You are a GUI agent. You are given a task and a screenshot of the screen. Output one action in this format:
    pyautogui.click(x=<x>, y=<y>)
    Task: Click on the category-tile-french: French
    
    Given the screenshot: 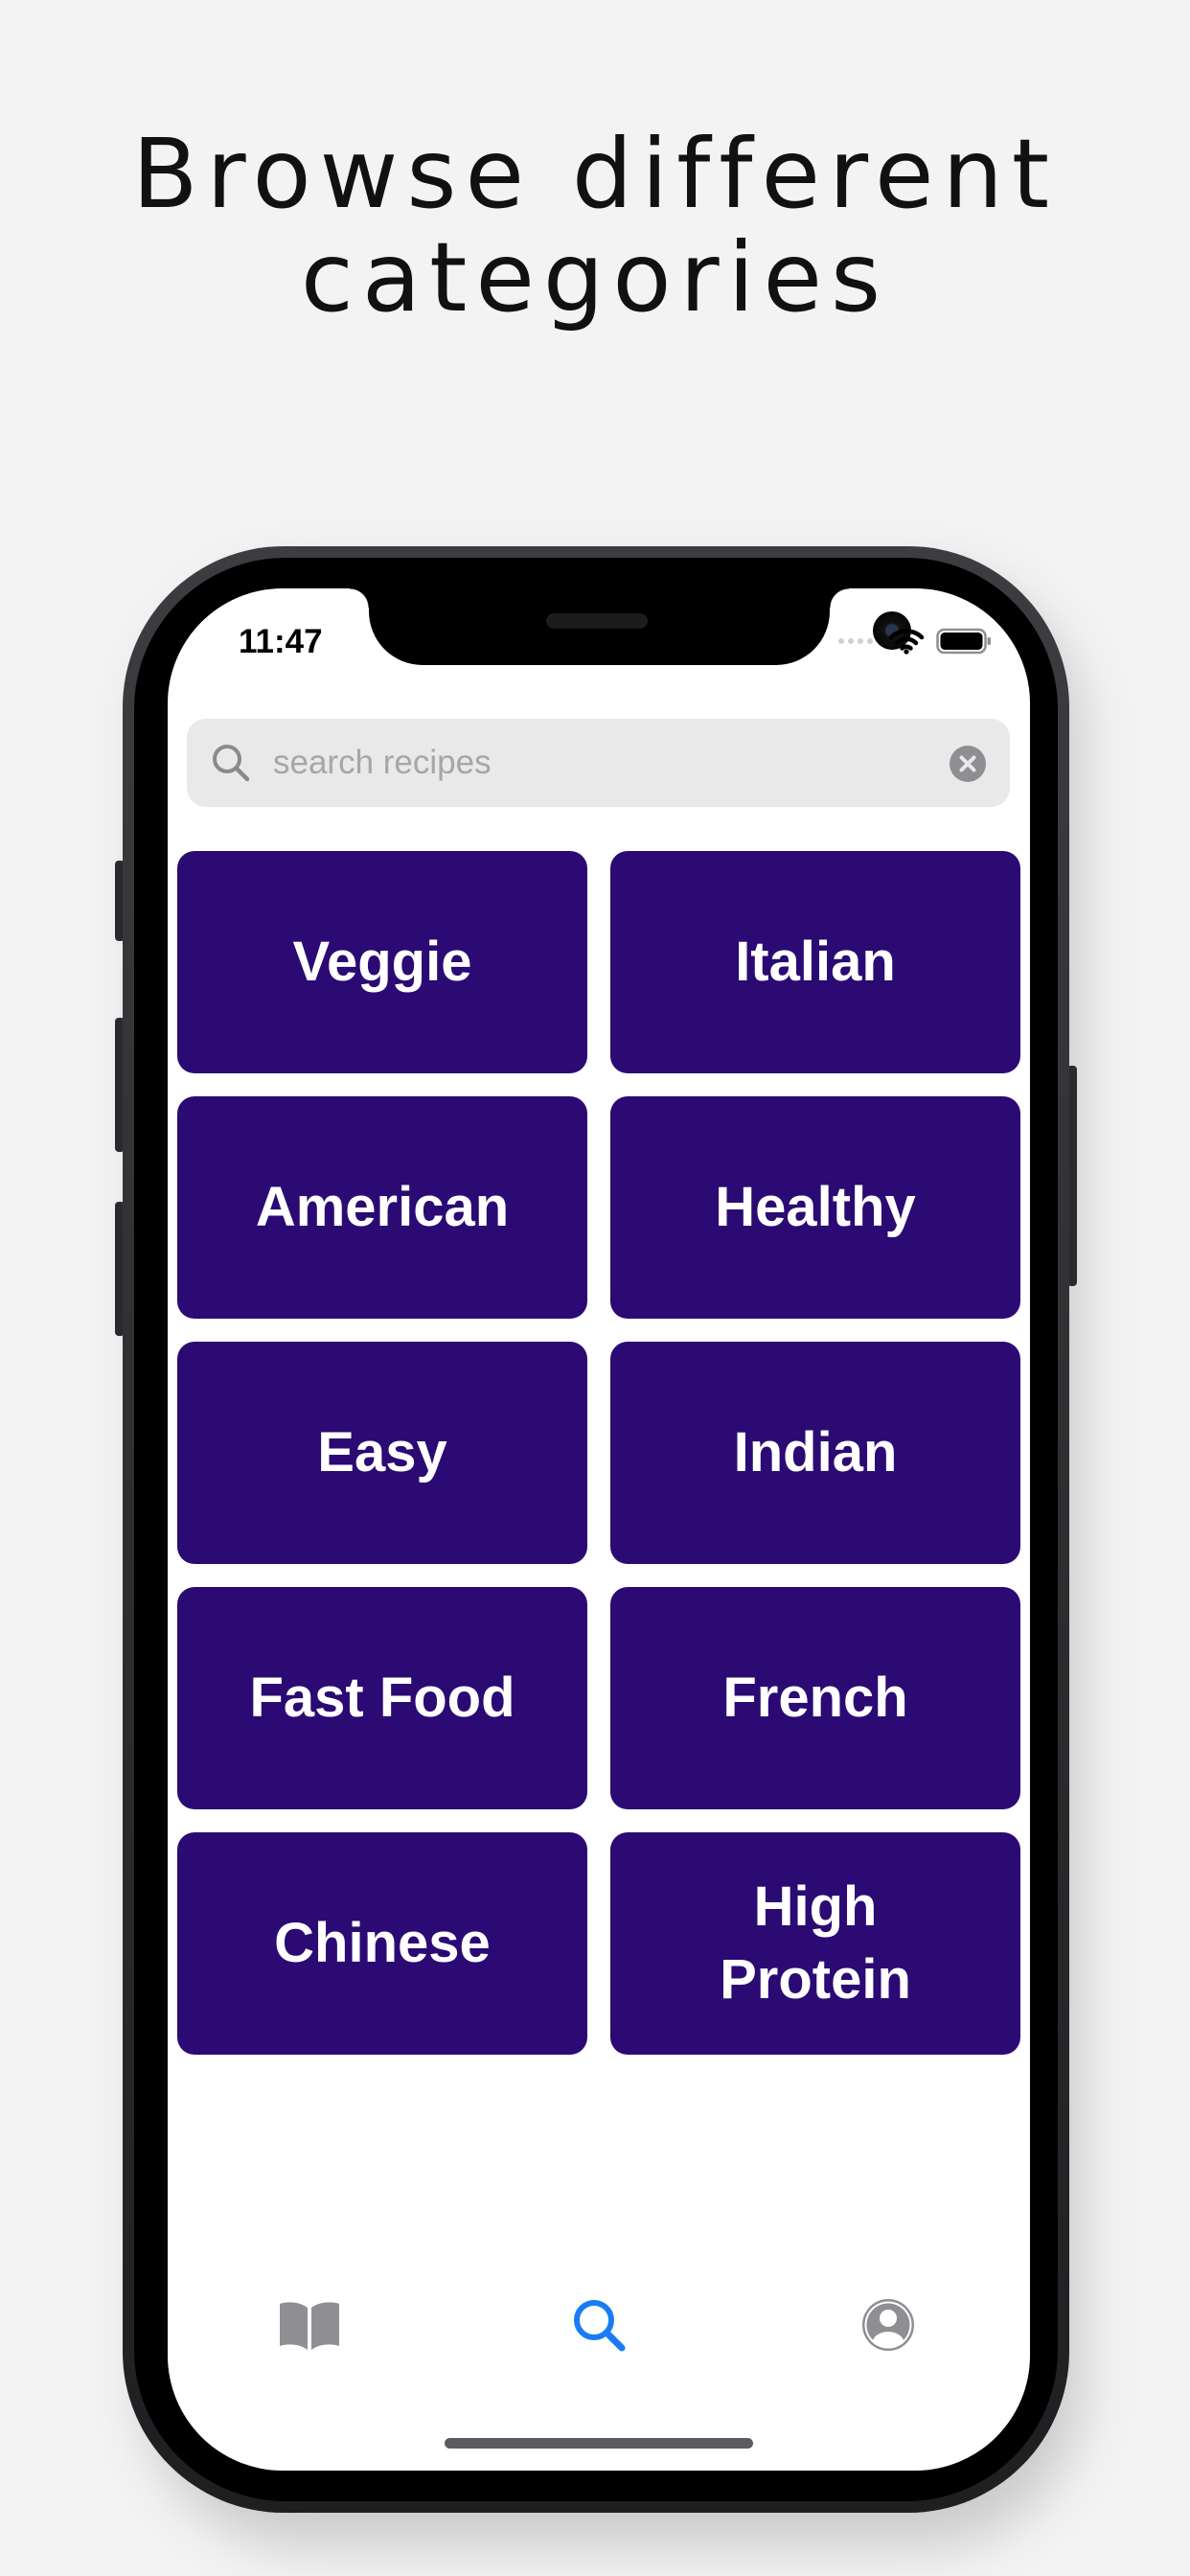 What is the action you would take?
    pyautogui.click(x=815, y=1698)
    